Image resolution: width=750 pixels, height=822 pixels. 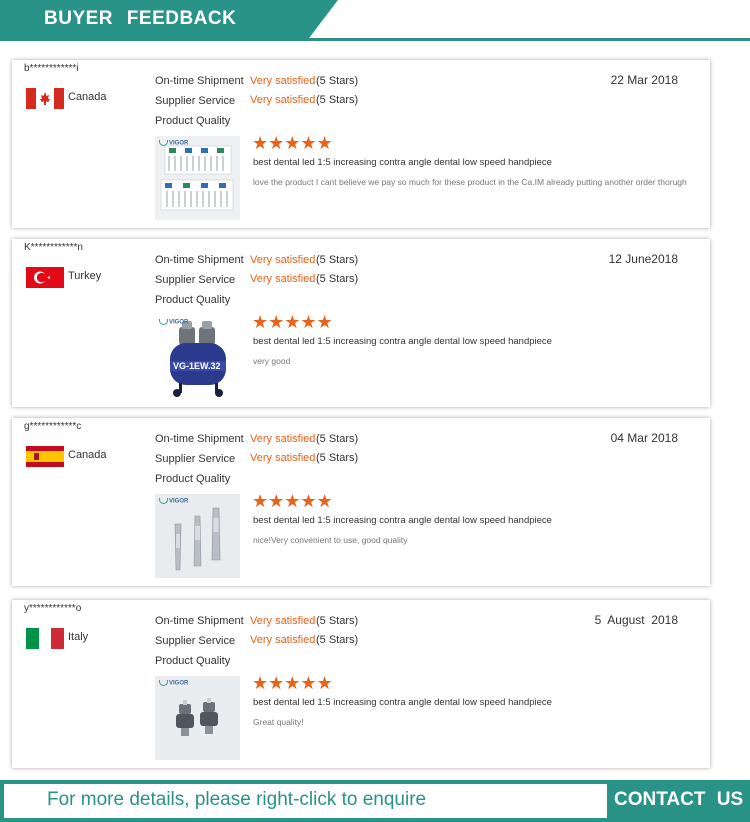 What do you see at coordinates (278, 722) in the screenshot?
I see `review-comment: Great quality!` at bounding box center [278, 722].